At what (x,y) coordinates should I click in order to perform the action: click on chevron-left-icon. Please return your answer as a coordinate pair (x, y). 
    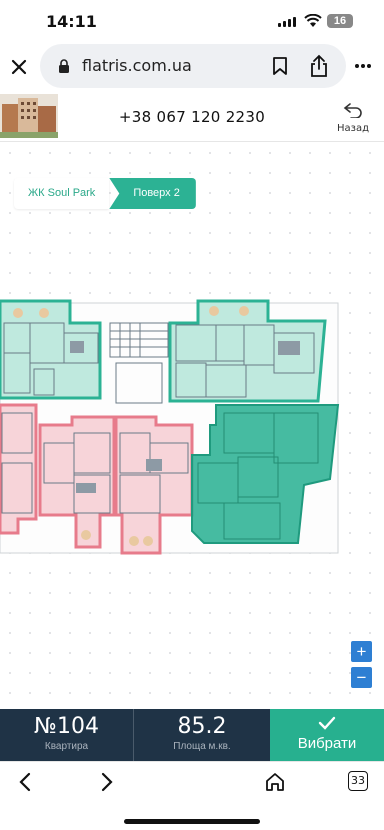
    Looking at the image, I should click on (25, 782).